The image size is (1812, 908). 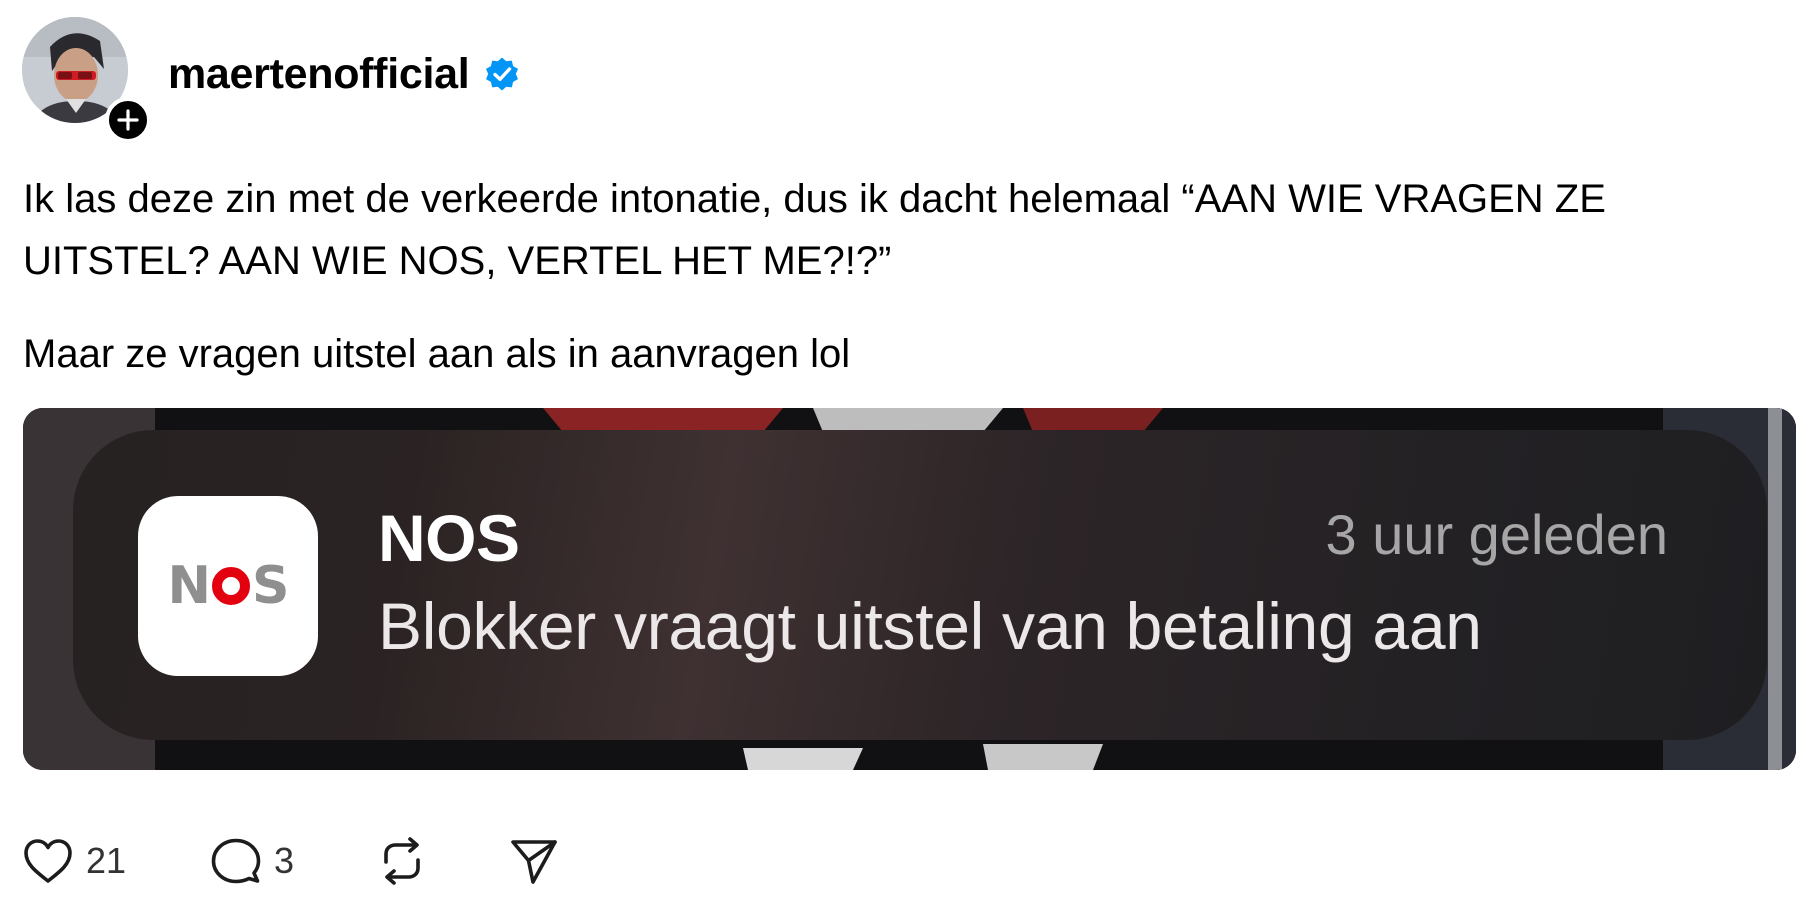 I want to click on nos-logo: NS, so click(x=228, y=586).